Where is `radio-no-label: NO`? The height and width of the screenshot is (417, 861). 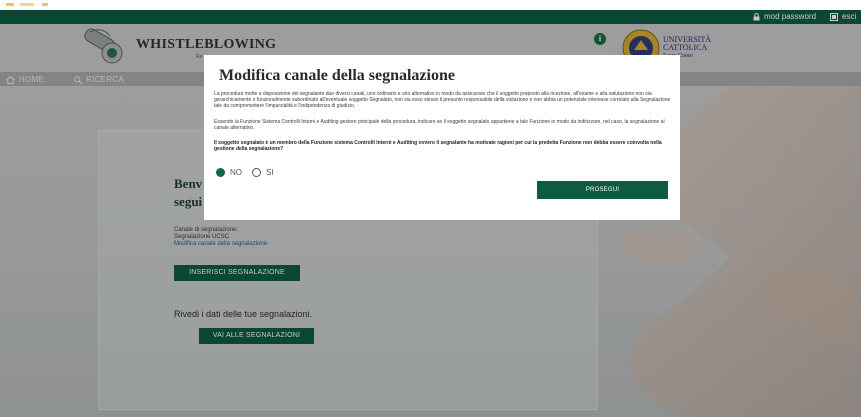
radio-no-label: NO is located at coordinates (236, 172).